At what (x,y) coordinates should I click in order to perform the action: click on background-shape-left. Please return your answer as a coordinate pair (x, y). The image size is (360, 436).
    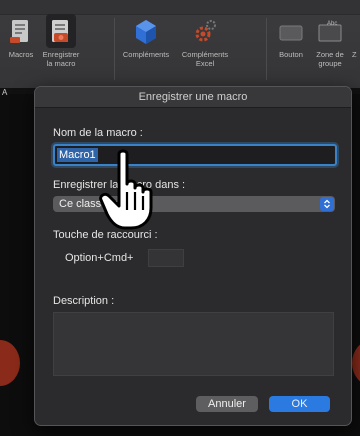
    Looking at the image, I should click on (10, 363).